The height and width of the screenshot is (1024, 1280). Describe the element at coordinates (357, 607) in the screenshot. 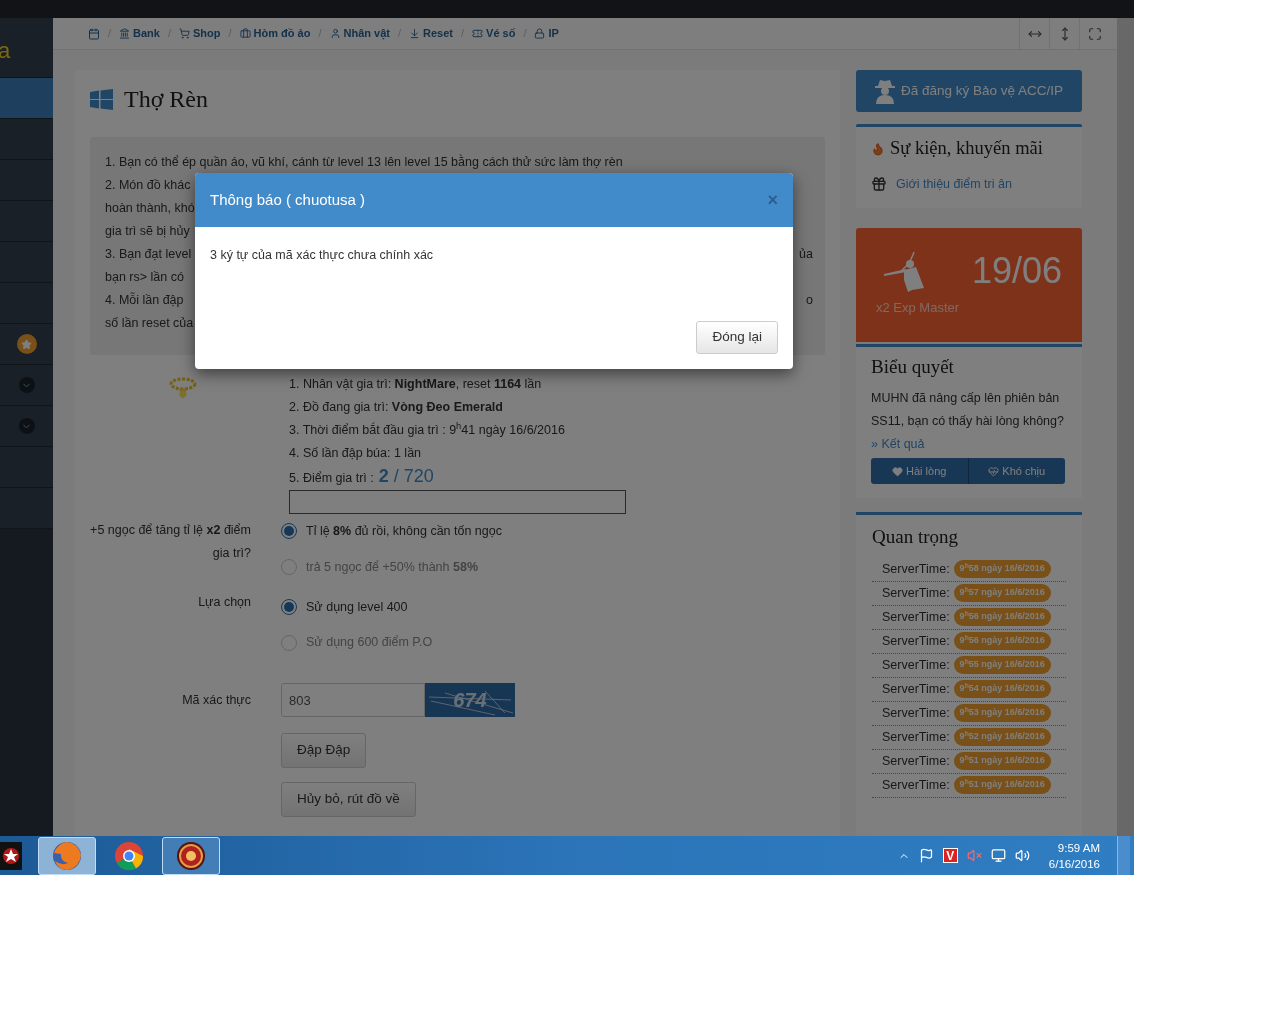

I see `option-text: Sử dụng level 400` at that location.